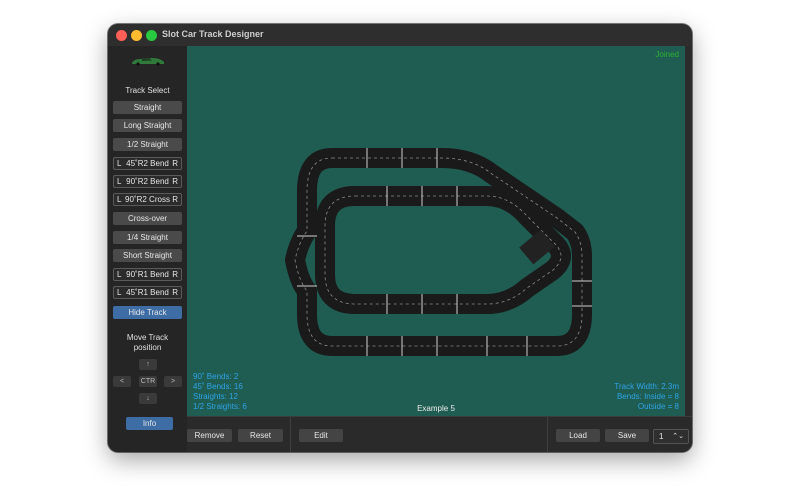 This screenshot has width=800, height=500. I want to click on stat-bends-inside: Bends: Inside = 8, so click(647, 396).